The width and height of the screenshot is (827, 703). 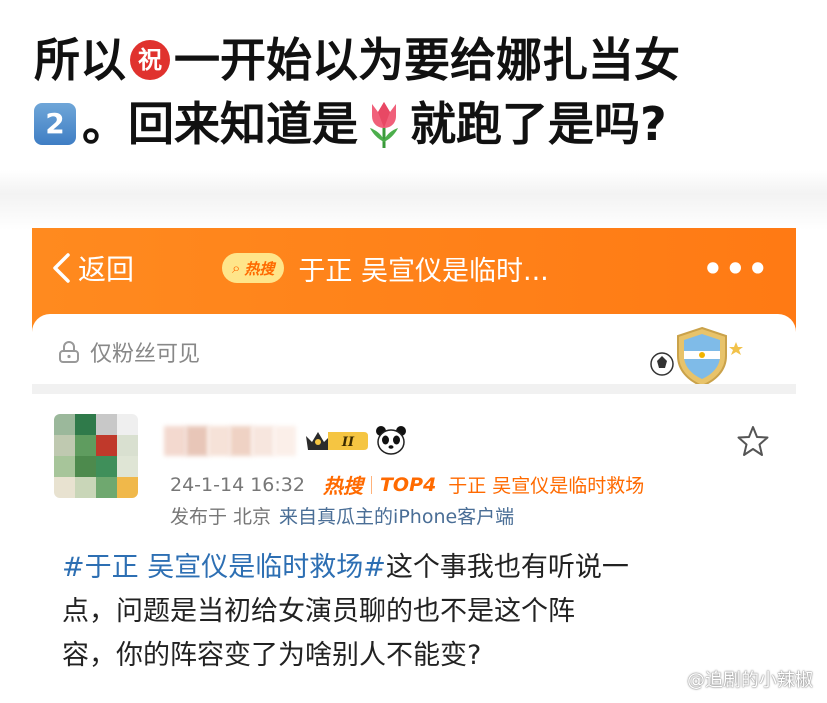 I want to click on post-timestamp: 24-1-14 16:32, so click(x=237, y=484).